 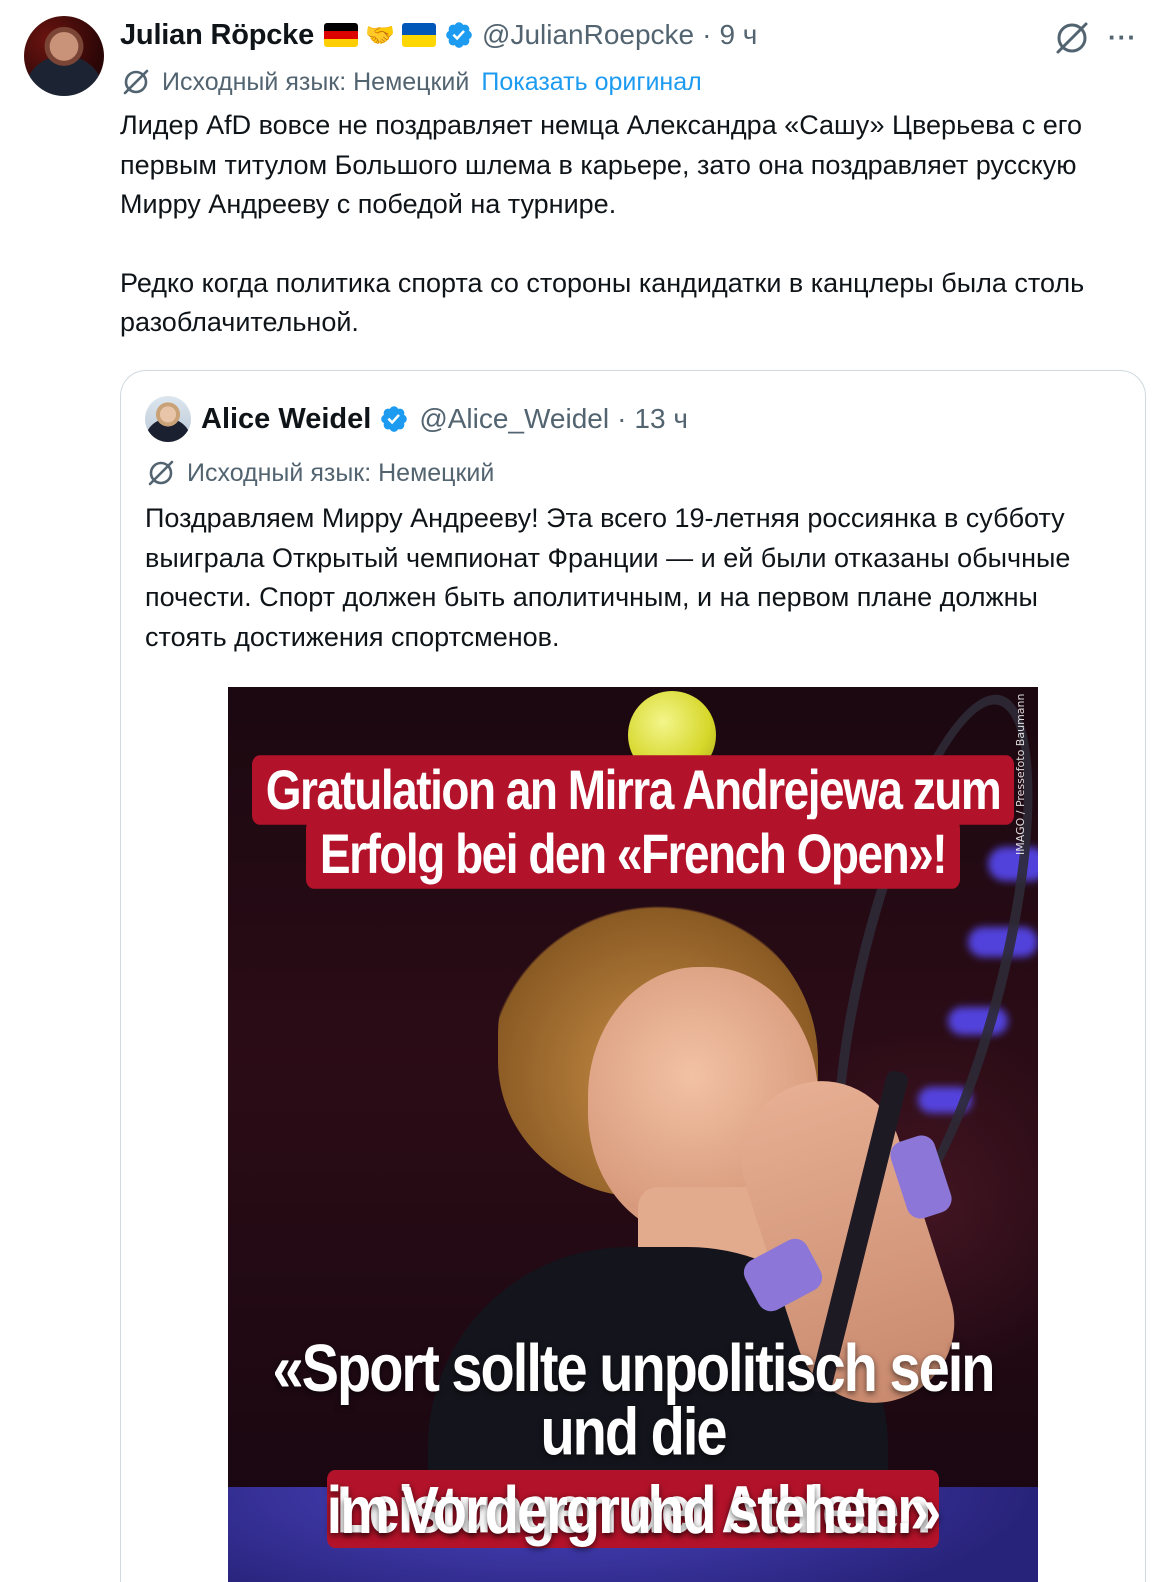 I want to click on quoted-tweet-time: 13 ч, so click(x=661, y=419).